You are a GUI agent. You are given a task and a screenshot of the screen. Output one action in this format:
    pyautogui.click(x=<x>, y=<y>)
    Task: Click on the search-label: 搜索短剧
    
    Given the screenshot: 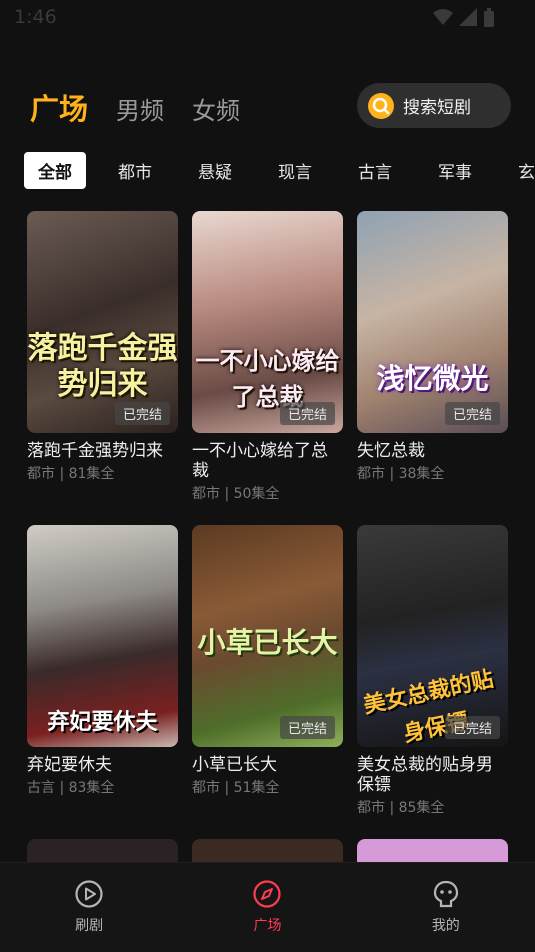 What is the action you would take?
    pyautogui.click(x=437, y=108)
    